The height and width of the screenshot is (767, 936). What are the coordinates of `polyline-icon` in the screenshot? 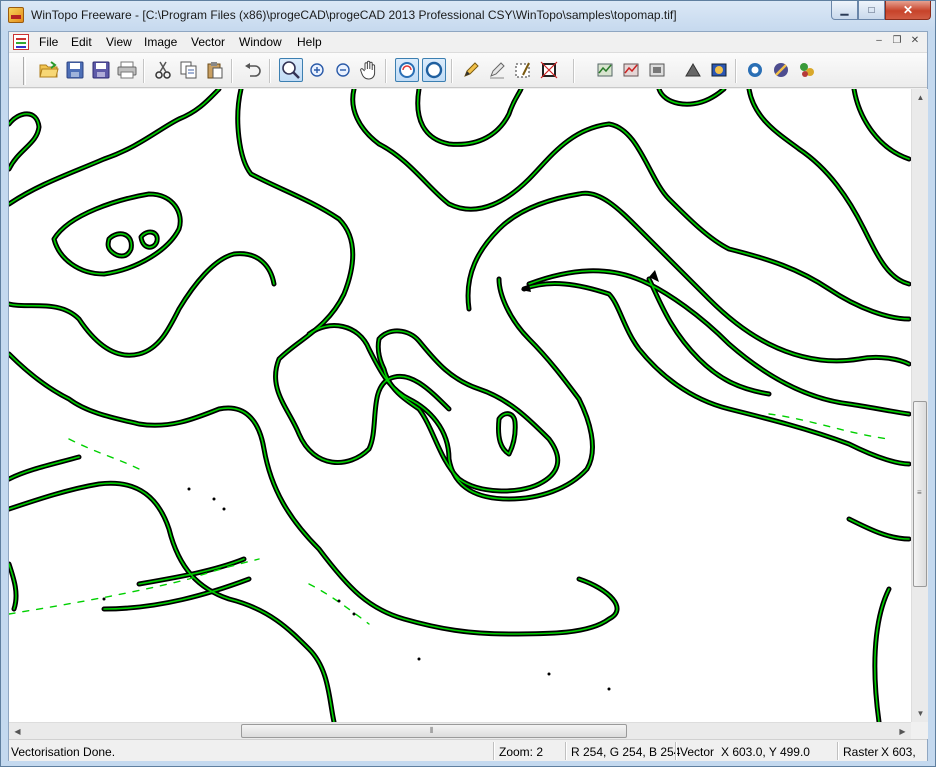 It's located at (719, 70).